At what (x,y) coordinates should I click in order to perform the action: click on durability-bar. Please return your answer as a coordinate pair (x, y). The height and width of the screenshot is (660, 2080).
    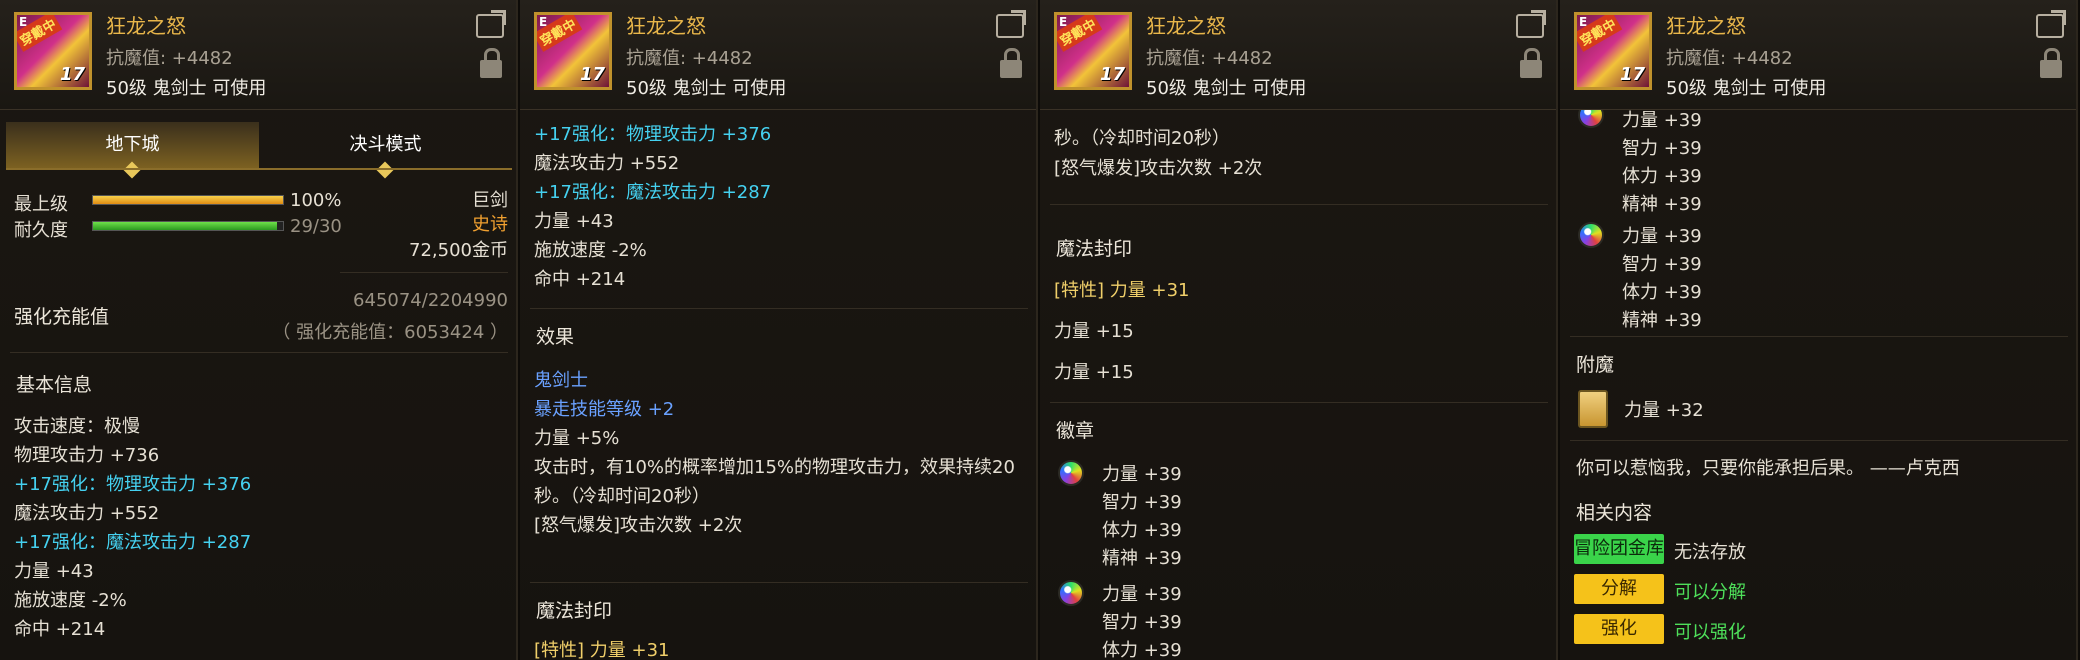
    Looking at the image, I should click on (188, 226).